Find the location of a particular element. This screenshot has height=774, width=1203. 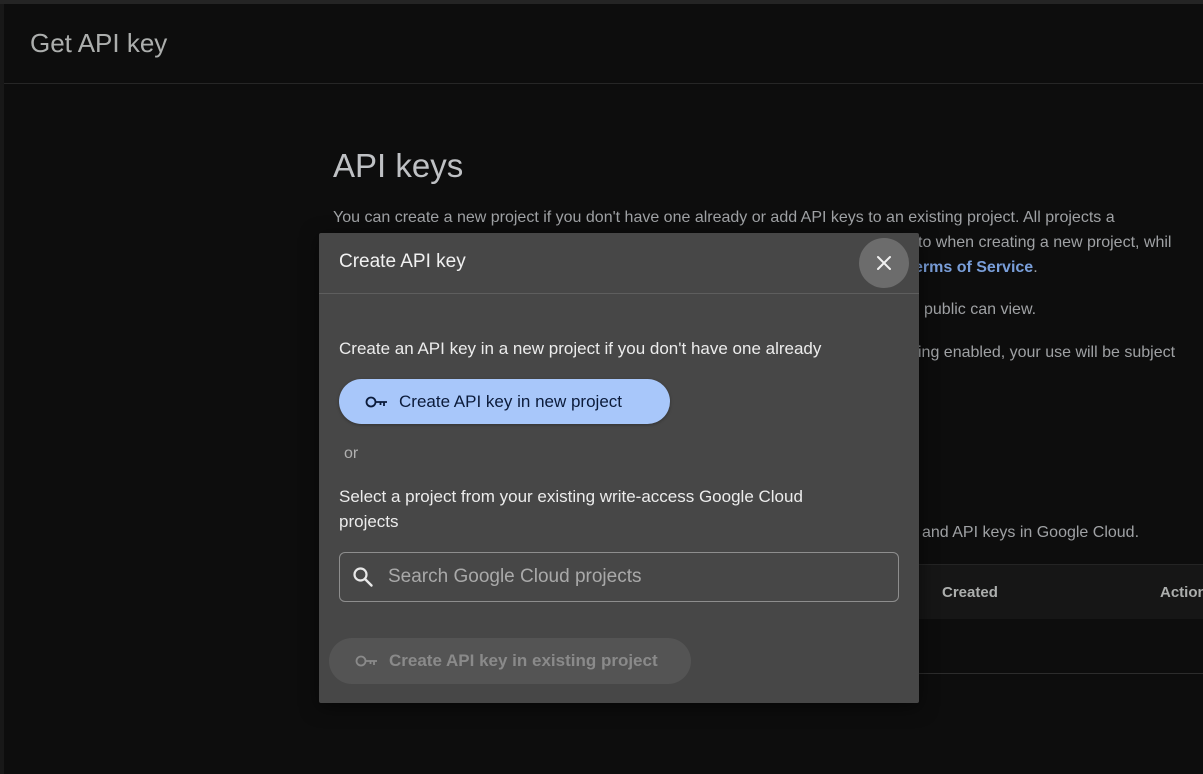

create-key-new-project-button: Create API key in new project is located at coordinates (504, 401).